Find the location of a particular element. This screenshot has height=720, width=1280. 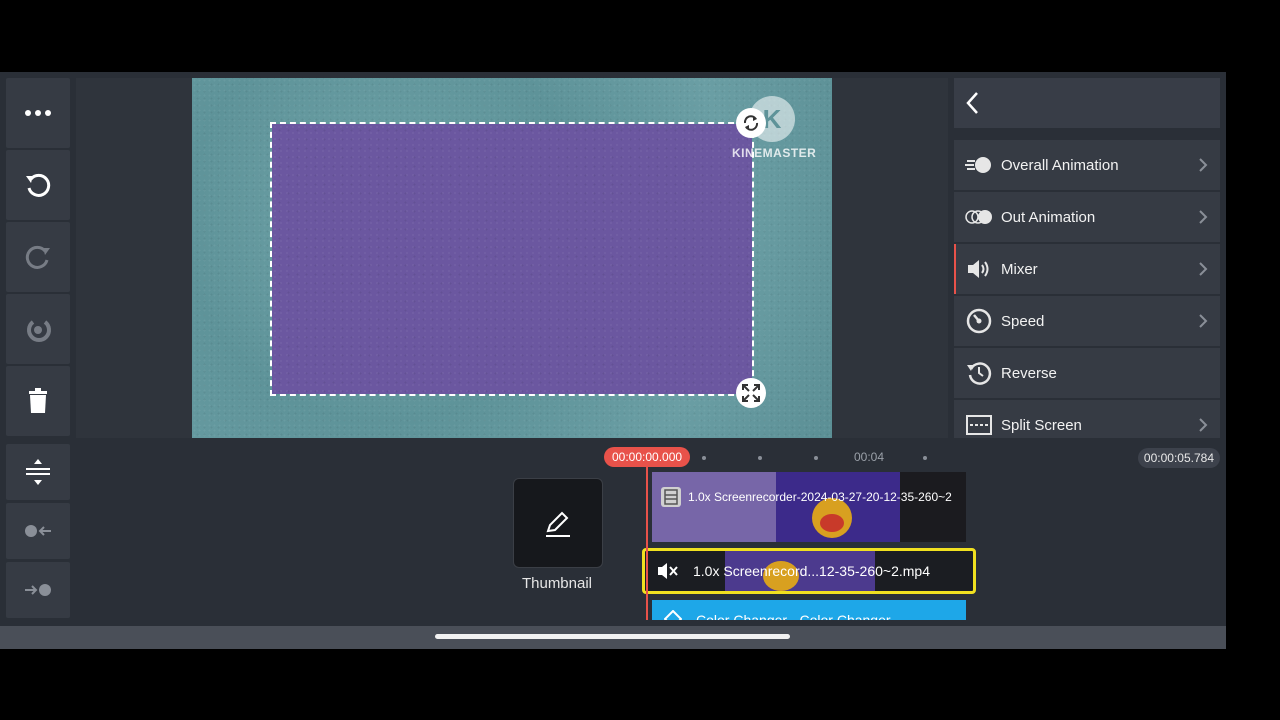

trim-right-icon is located at coordinates (38, 590).